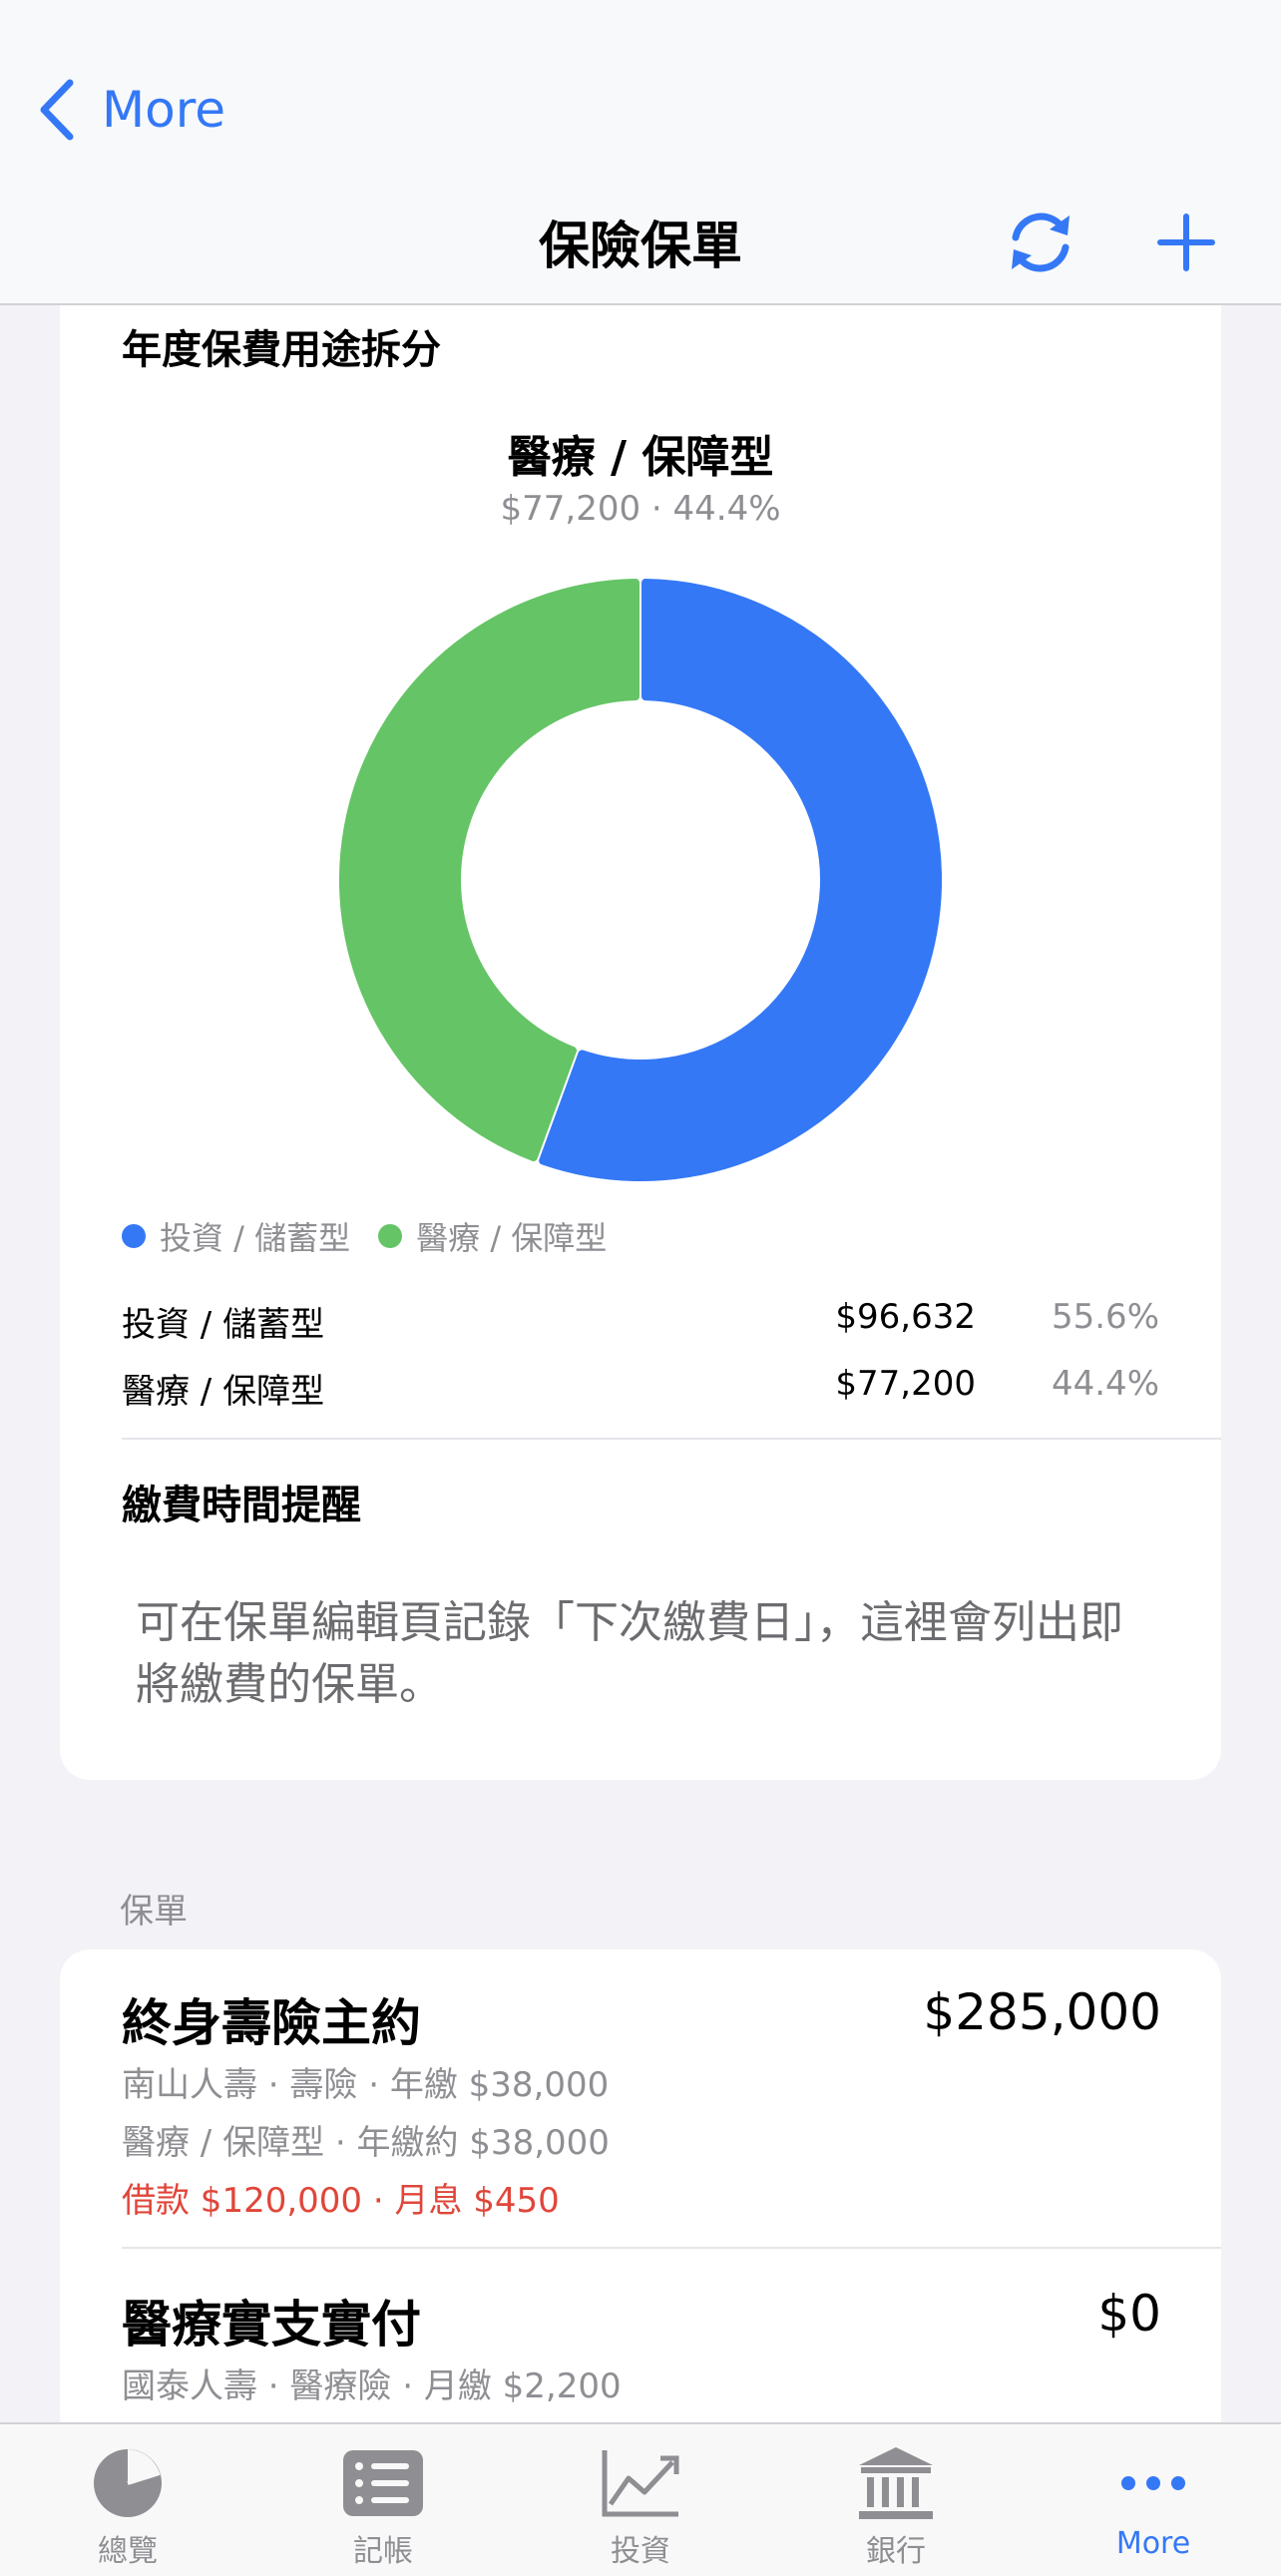 The height and width of the screenshot is (2576, 1281). Describe the element at coordinates (1105, 1317) in the screenshot. I see `breakdown-percent: 55.6%` at that location.